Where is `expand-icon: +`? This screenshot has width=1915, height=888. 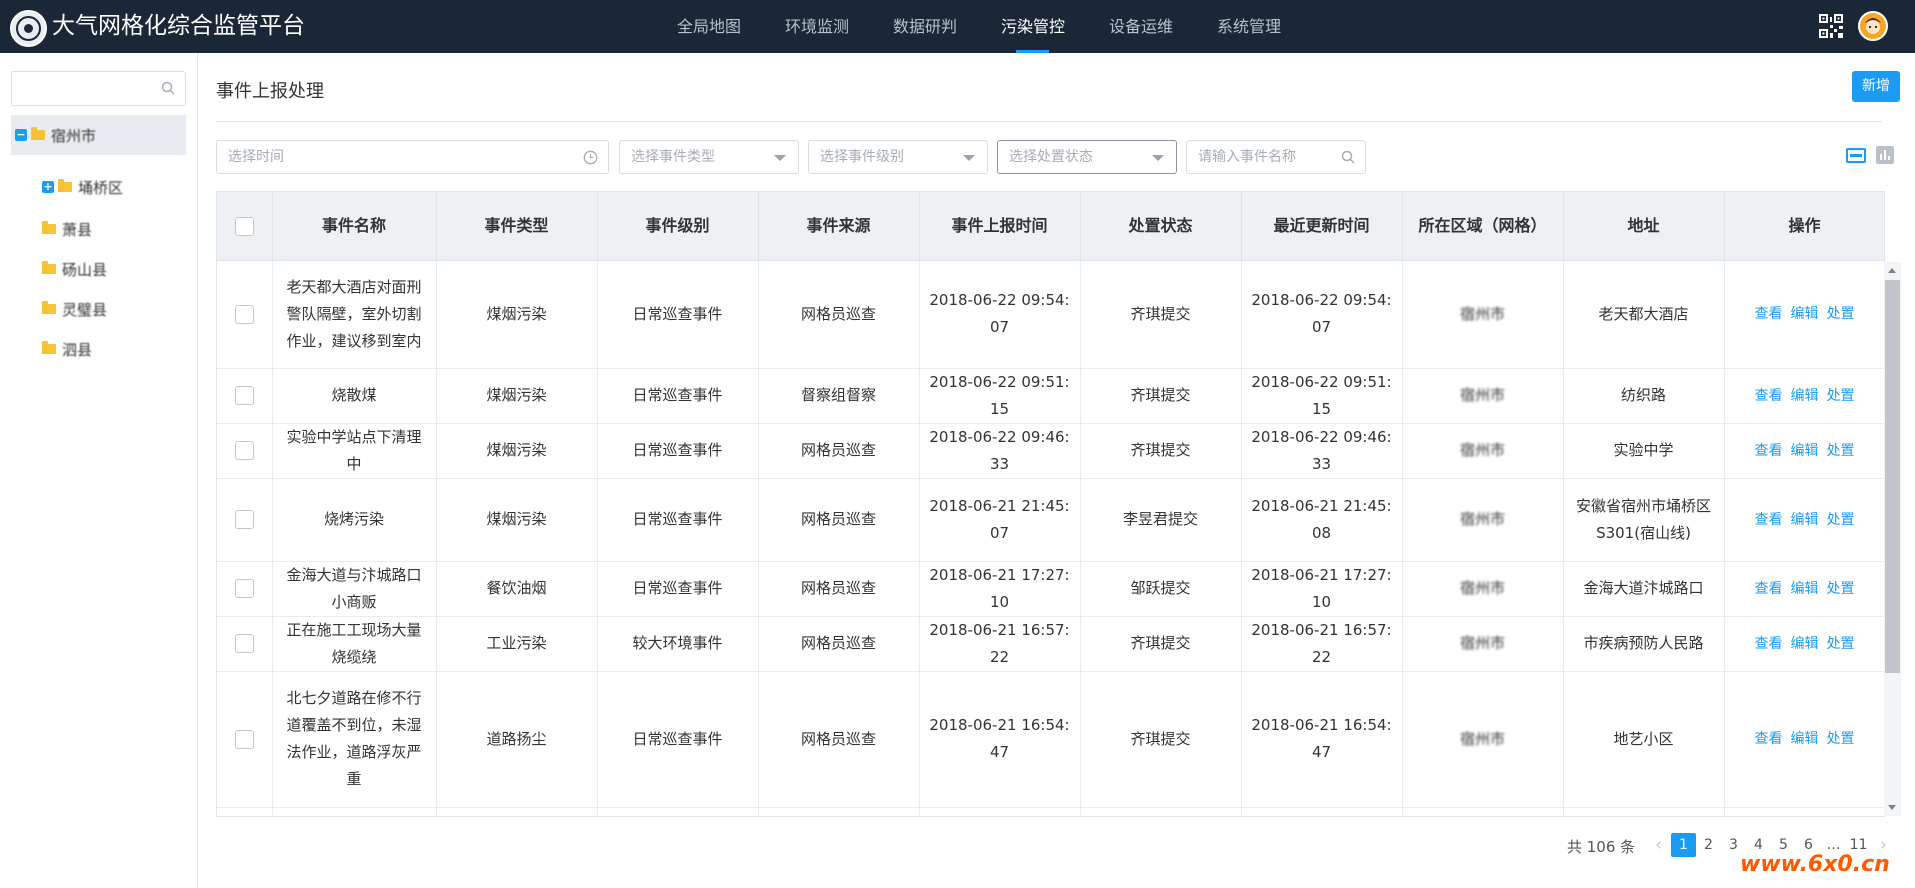
expand-icon: + is located at coordinates (48, 187).